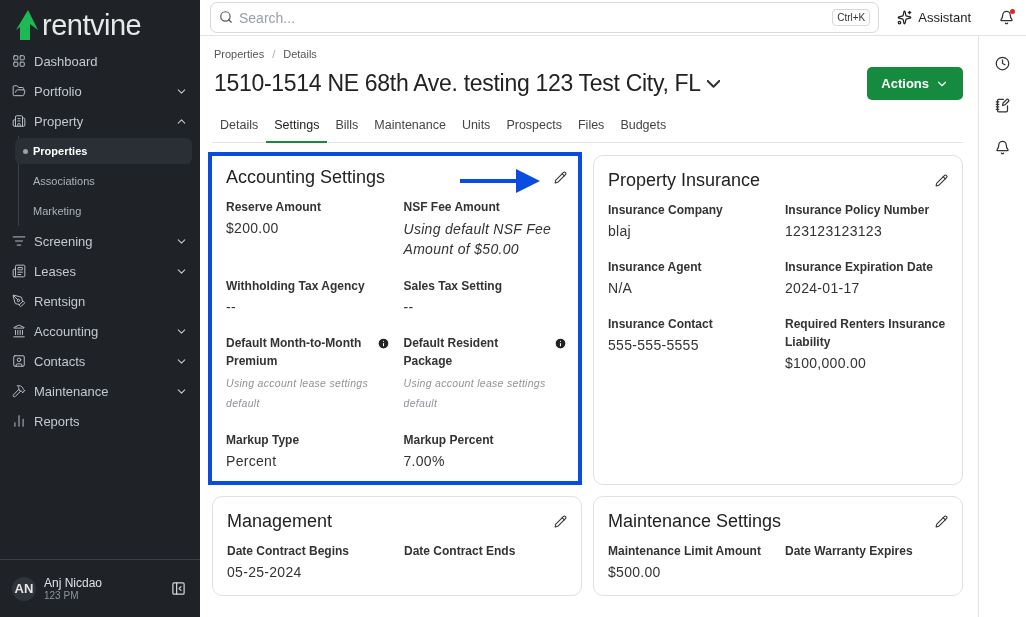  I want to click on nav-subitem: Associations, so click(103, 181).